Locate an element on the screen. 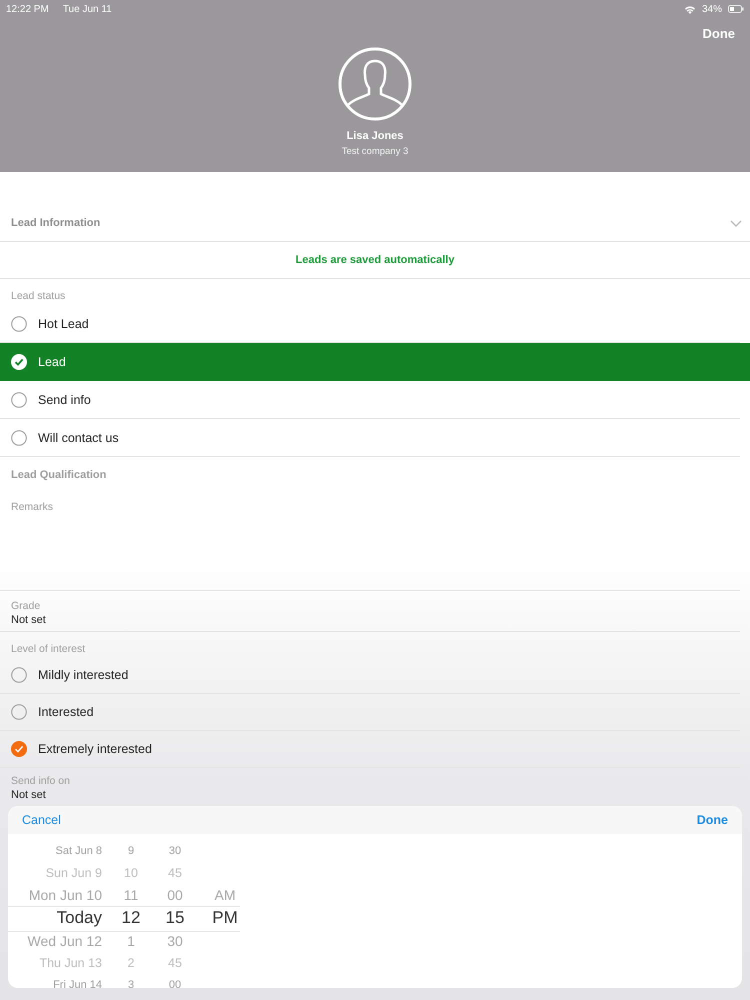  picker-item: 3 is located at coordinates (131, 981).